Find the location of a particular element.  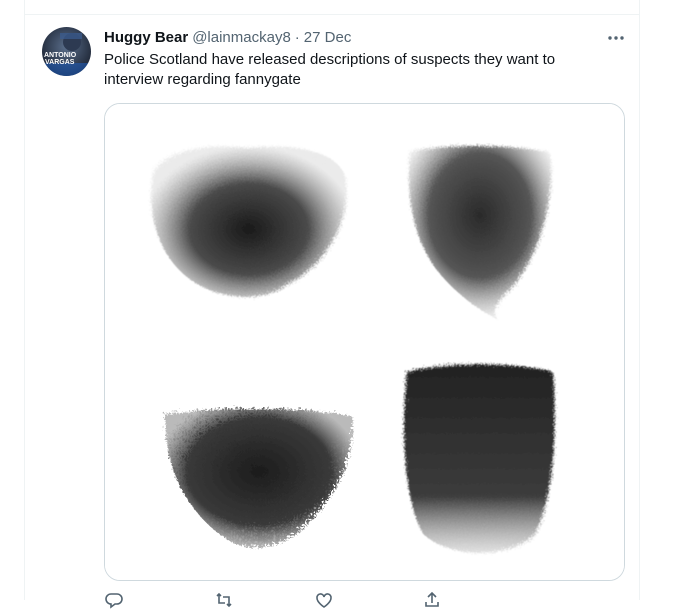

avatar-text-line1: ANTONIO is located at coordinates (60, 55).